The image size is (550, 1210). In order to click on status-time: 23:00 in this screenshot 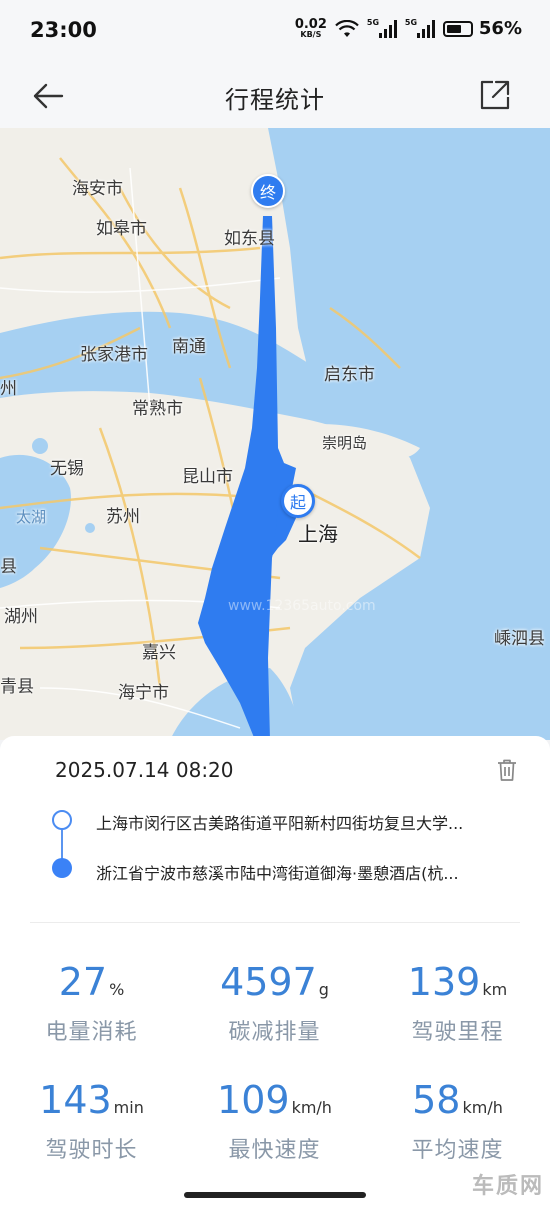, I will do `click(63, 30)`.